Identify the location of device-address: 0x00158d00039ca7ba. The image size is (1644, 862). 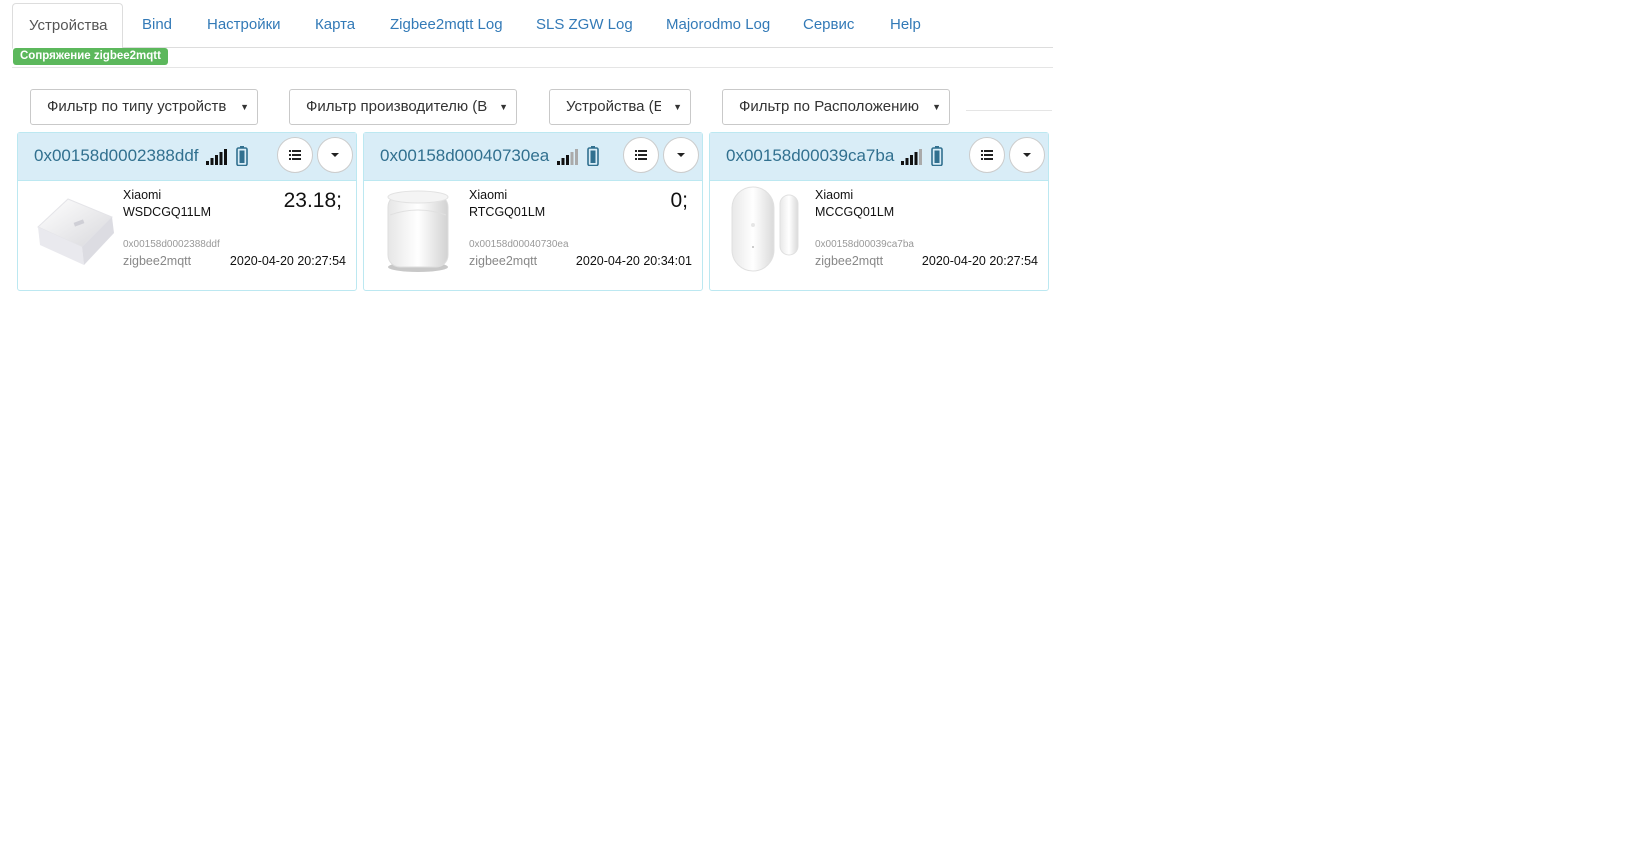
(864, 244).